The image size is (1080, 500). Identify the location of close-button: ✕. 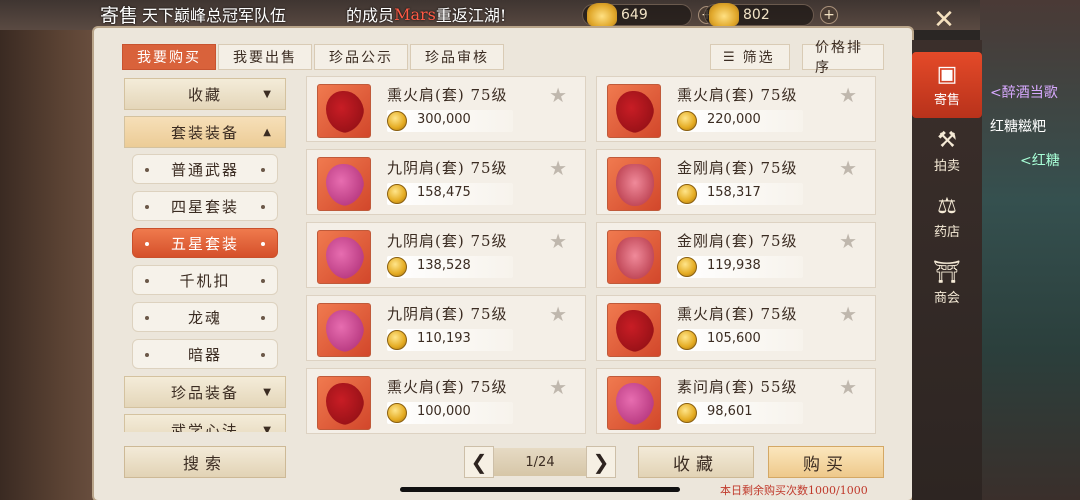
(944, 20).